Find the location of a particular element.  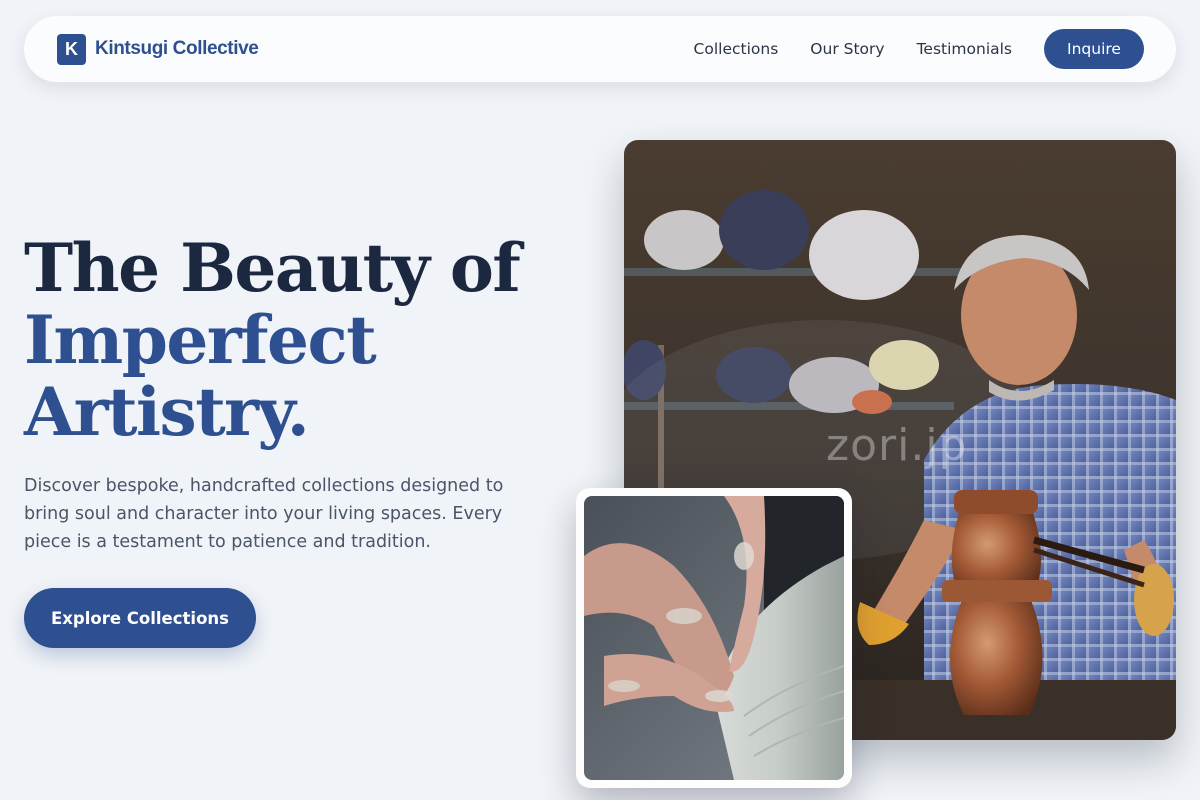

nav-link-our-story: Our Story is located at coordinates (847, 49).